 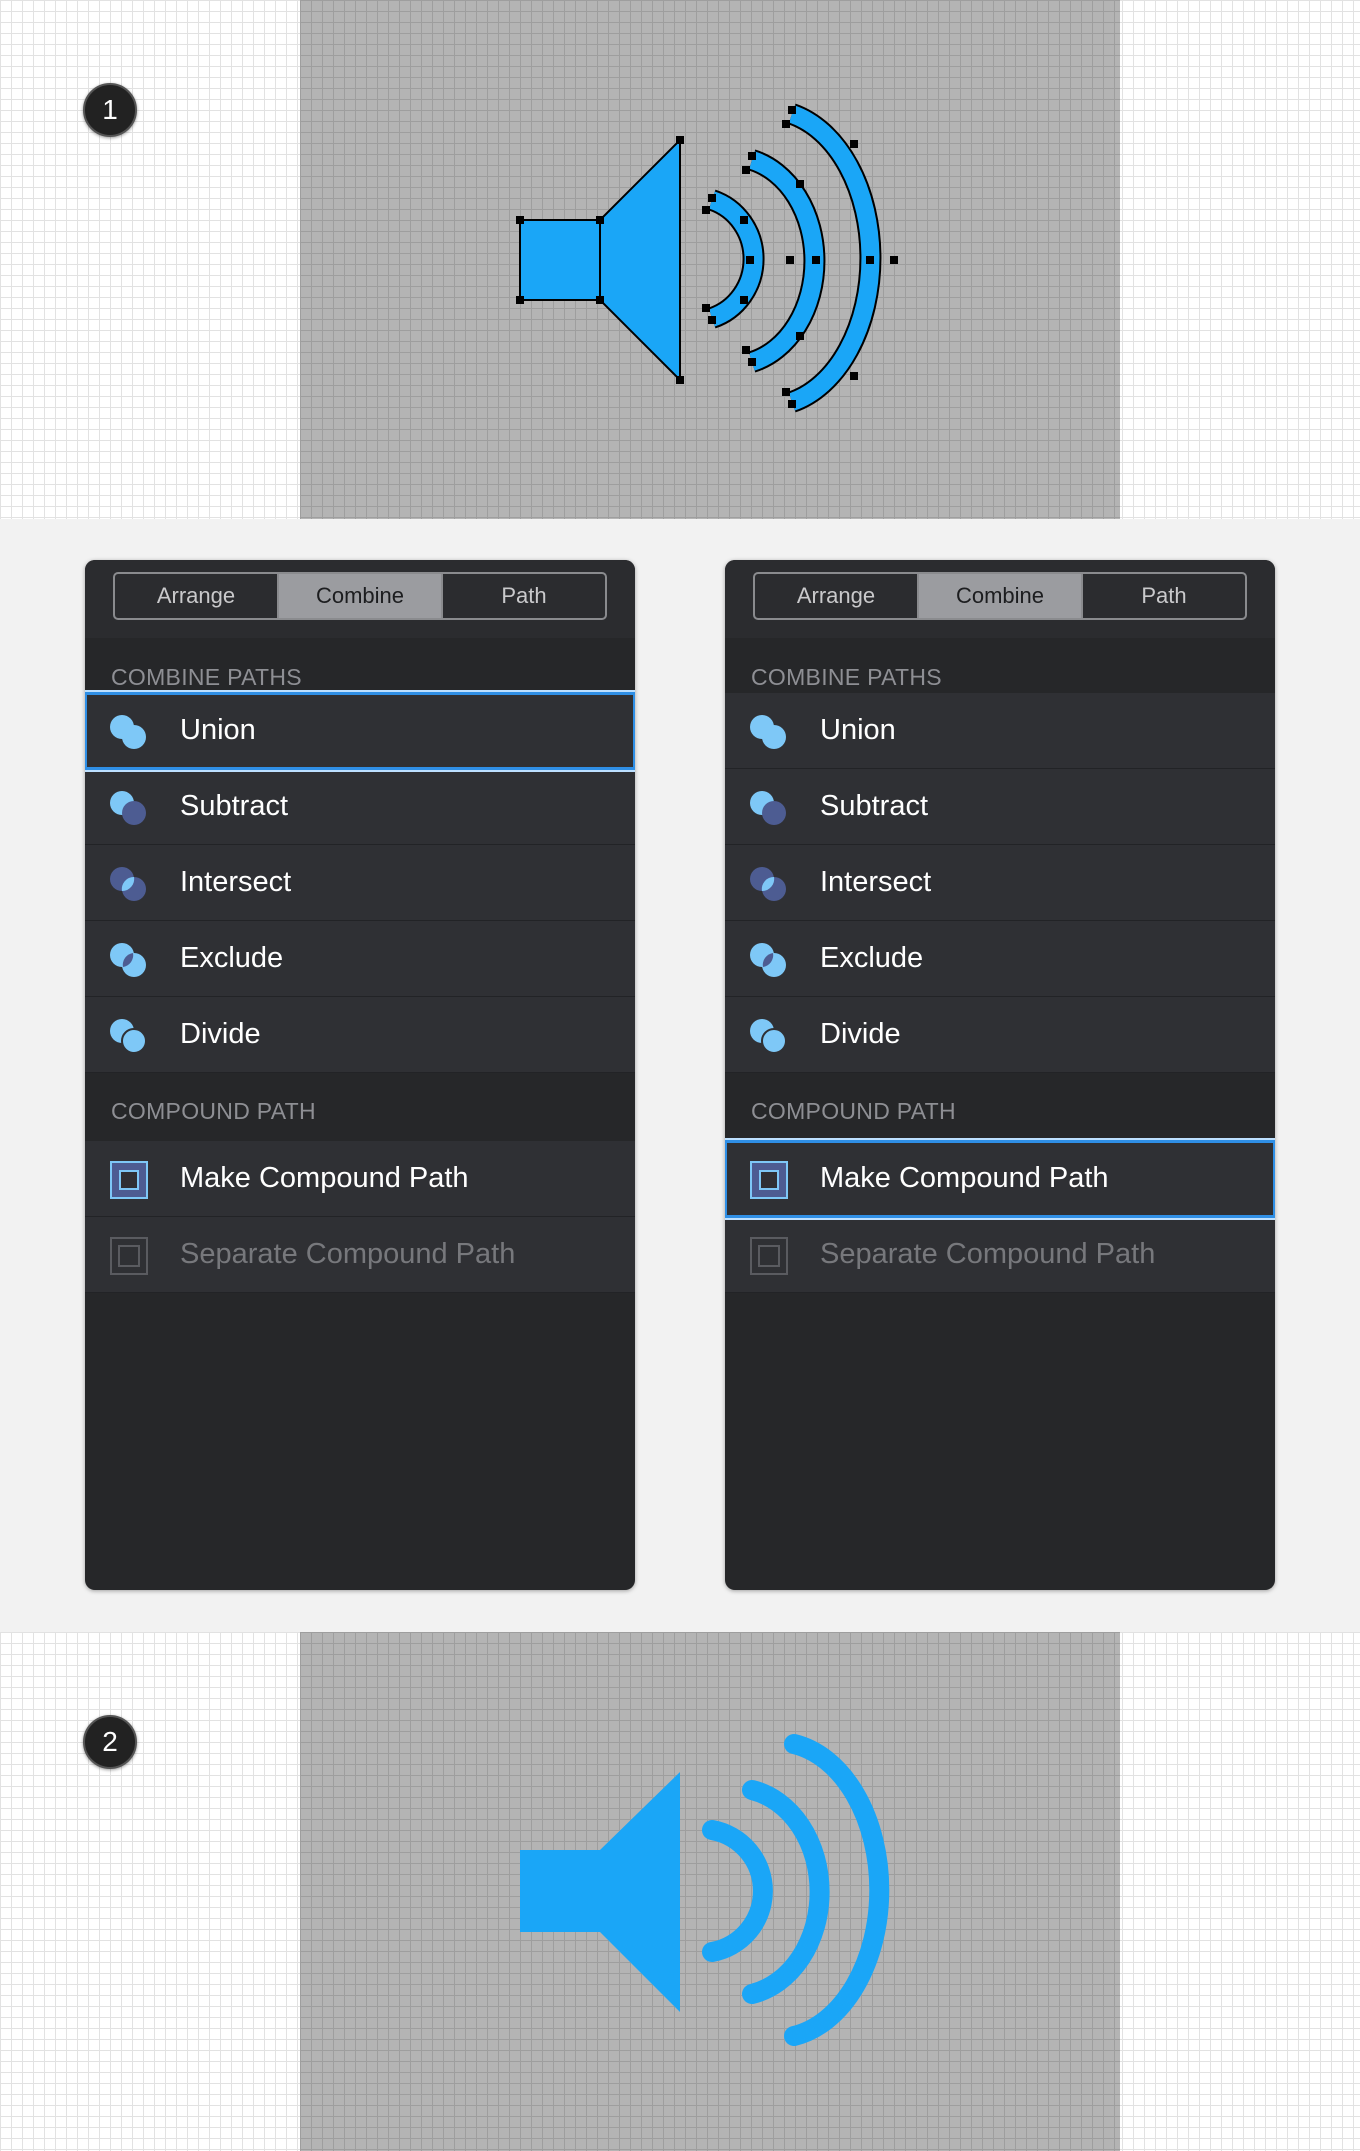 What do you see at coordinates (110, 1742) in the screenshot?
I see `step-badge-2: 2` at bounding box center [110, 1742].